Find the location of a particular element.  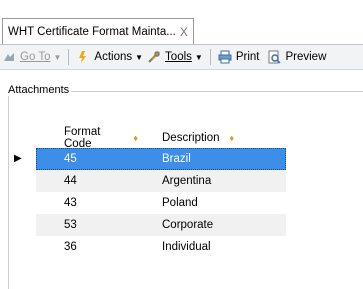

goto-icon is located at coordinates (9, 57).